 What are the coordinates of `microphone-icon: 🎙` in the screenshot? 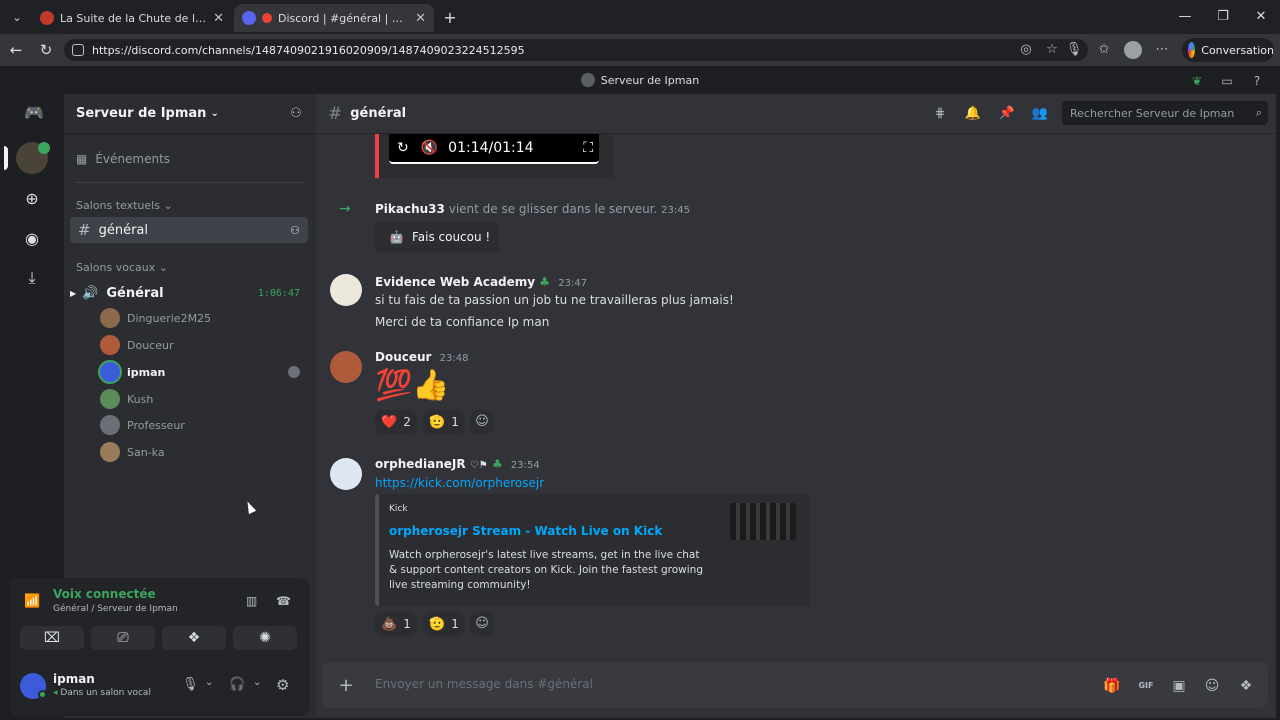 It's located at (190, 684).